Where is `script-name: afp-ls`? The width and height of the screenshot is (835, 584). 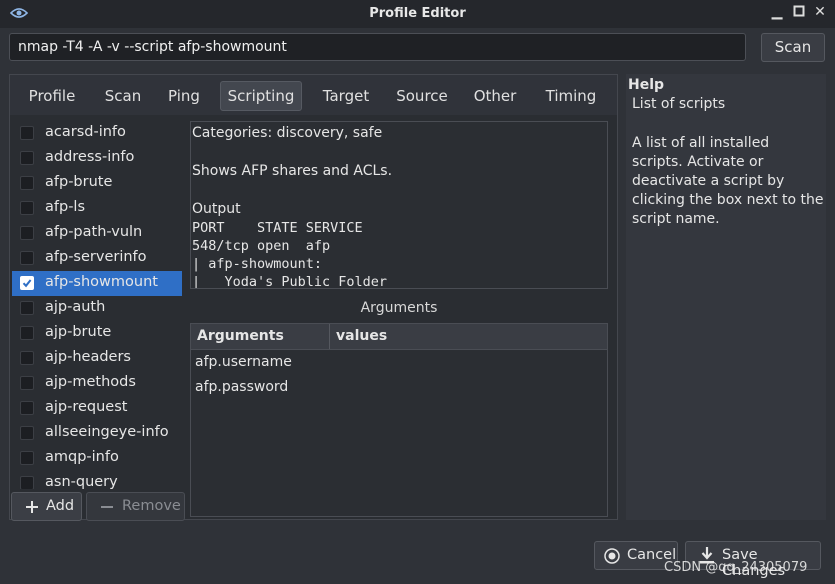 script-name: afp-ls is located at coordinates (65, 207).